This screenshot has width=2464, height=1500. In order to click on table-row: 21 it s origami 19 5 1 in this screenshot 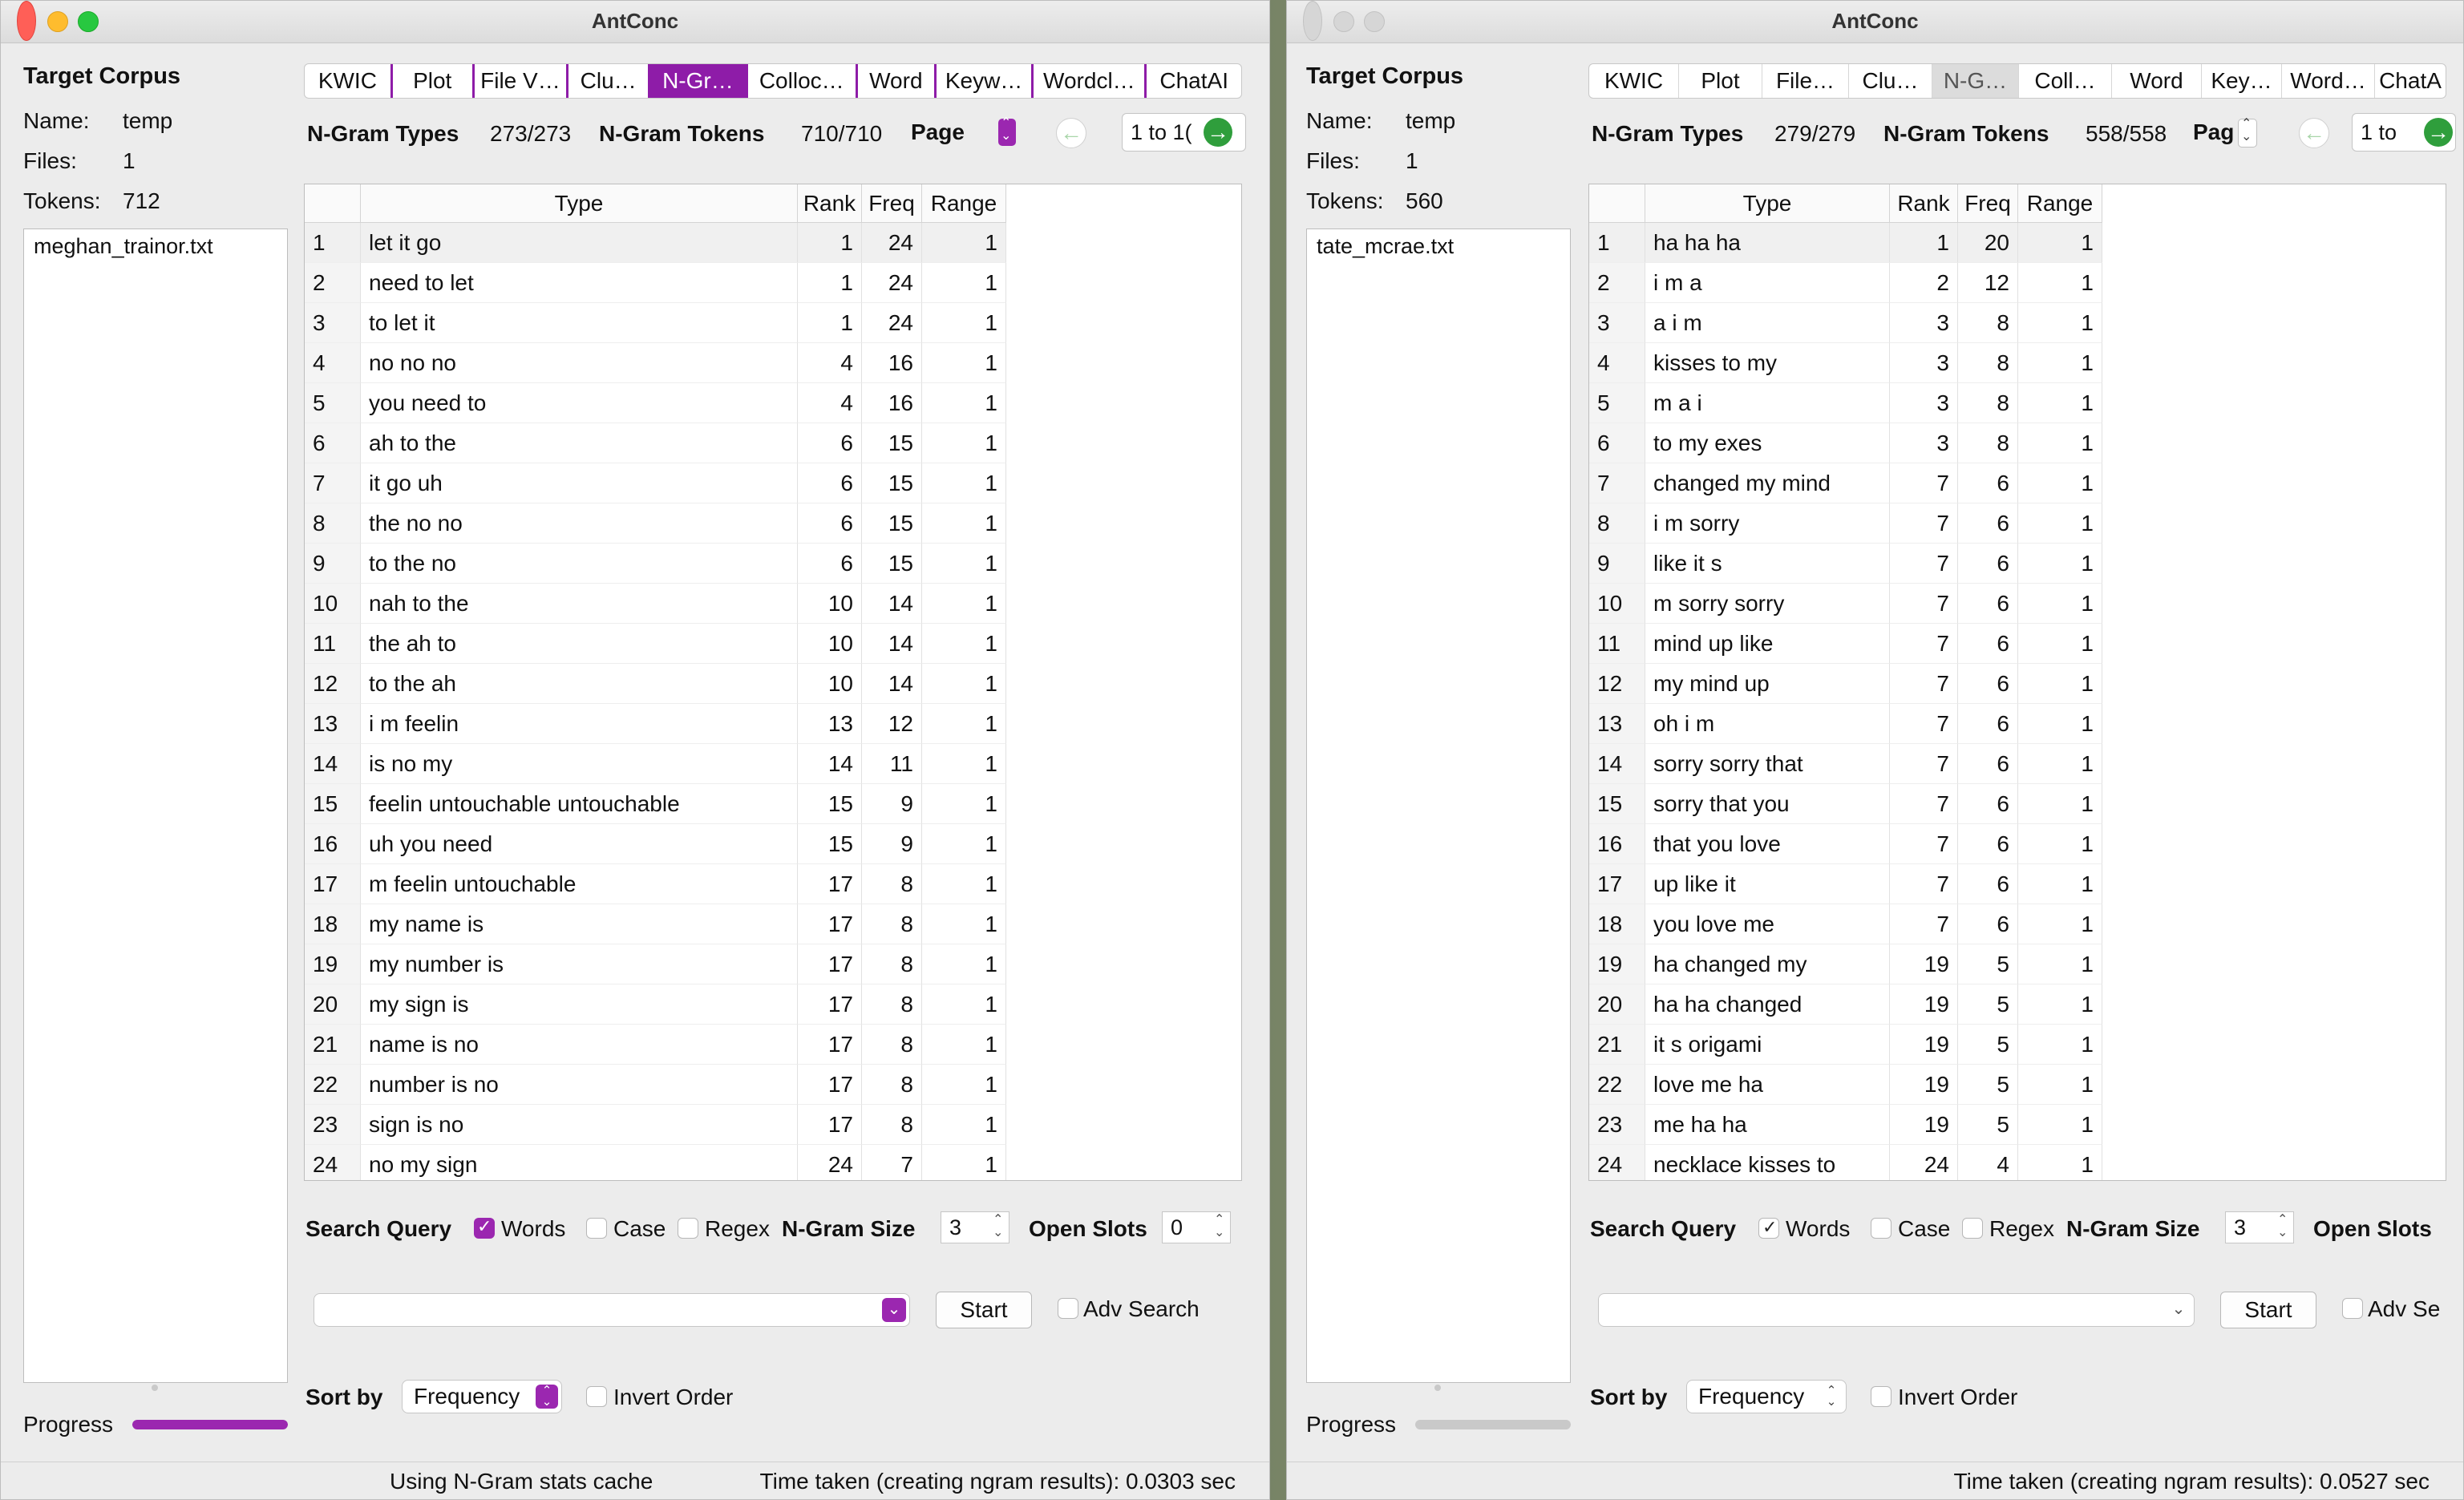, I will do `click(2017, 1045)`.